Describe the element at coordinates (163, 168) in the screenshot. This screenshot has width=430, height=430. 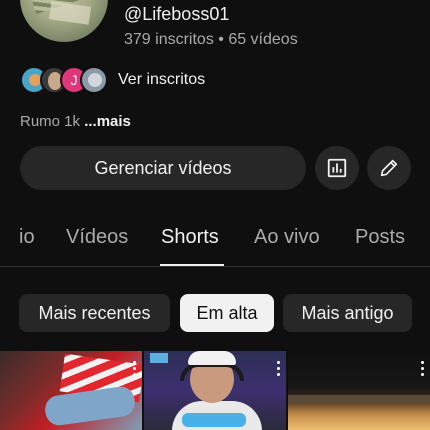
I see `manage-videos-button: Gerenciar vídeos` at that location.